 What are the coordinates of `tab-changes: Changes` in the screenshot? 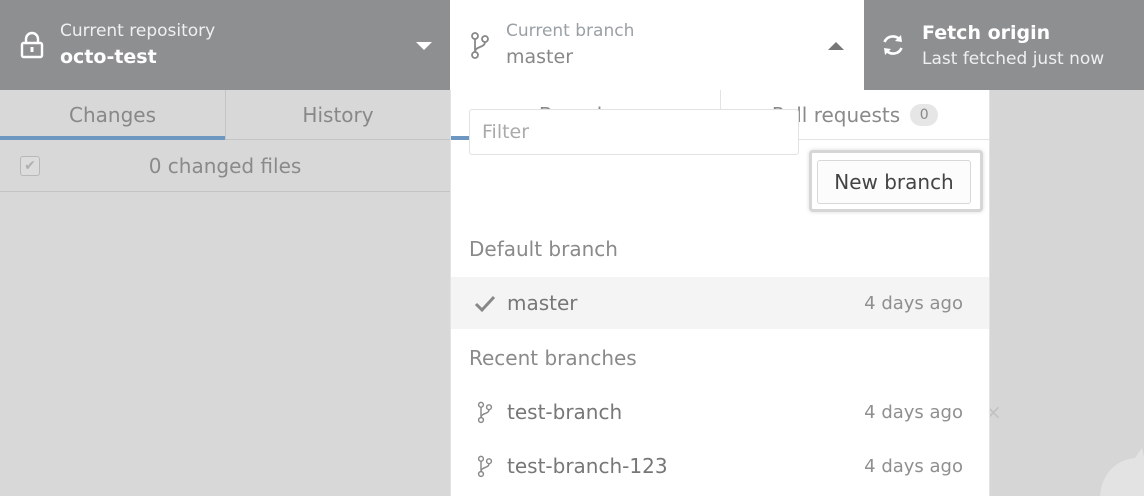 It's located at (112, 115).